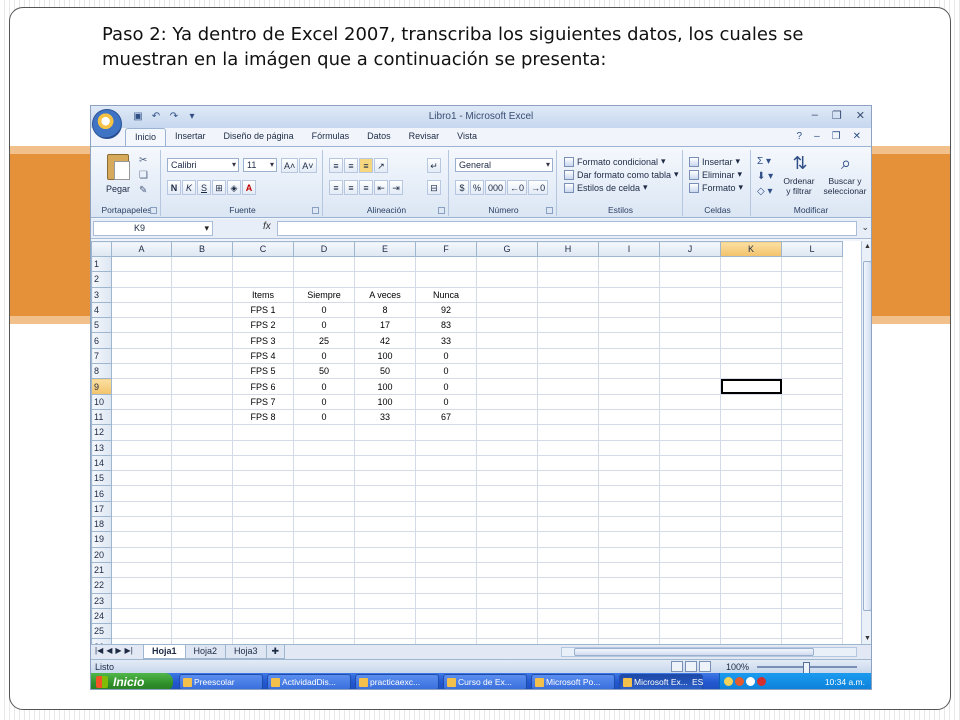  What do you see at coordinates (751, 279) in the screenshot?
I see `cell-k2` at bounding box center [751, 279].